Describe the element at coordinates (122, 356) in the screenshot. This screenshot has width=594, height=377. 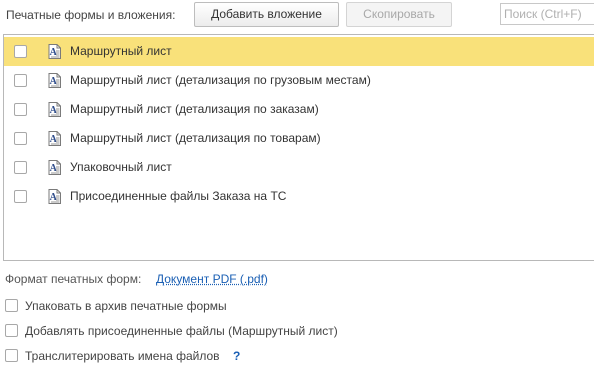
I see `transliterate-label: Транслитерировать имена файлов` at that location.